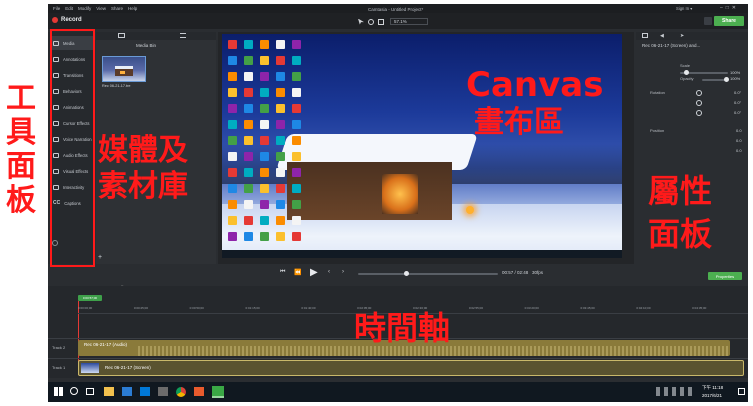  Describe the element at coordinates (21, 132) in the screenshot. I see `annotation-tools-char: 具` at that location.